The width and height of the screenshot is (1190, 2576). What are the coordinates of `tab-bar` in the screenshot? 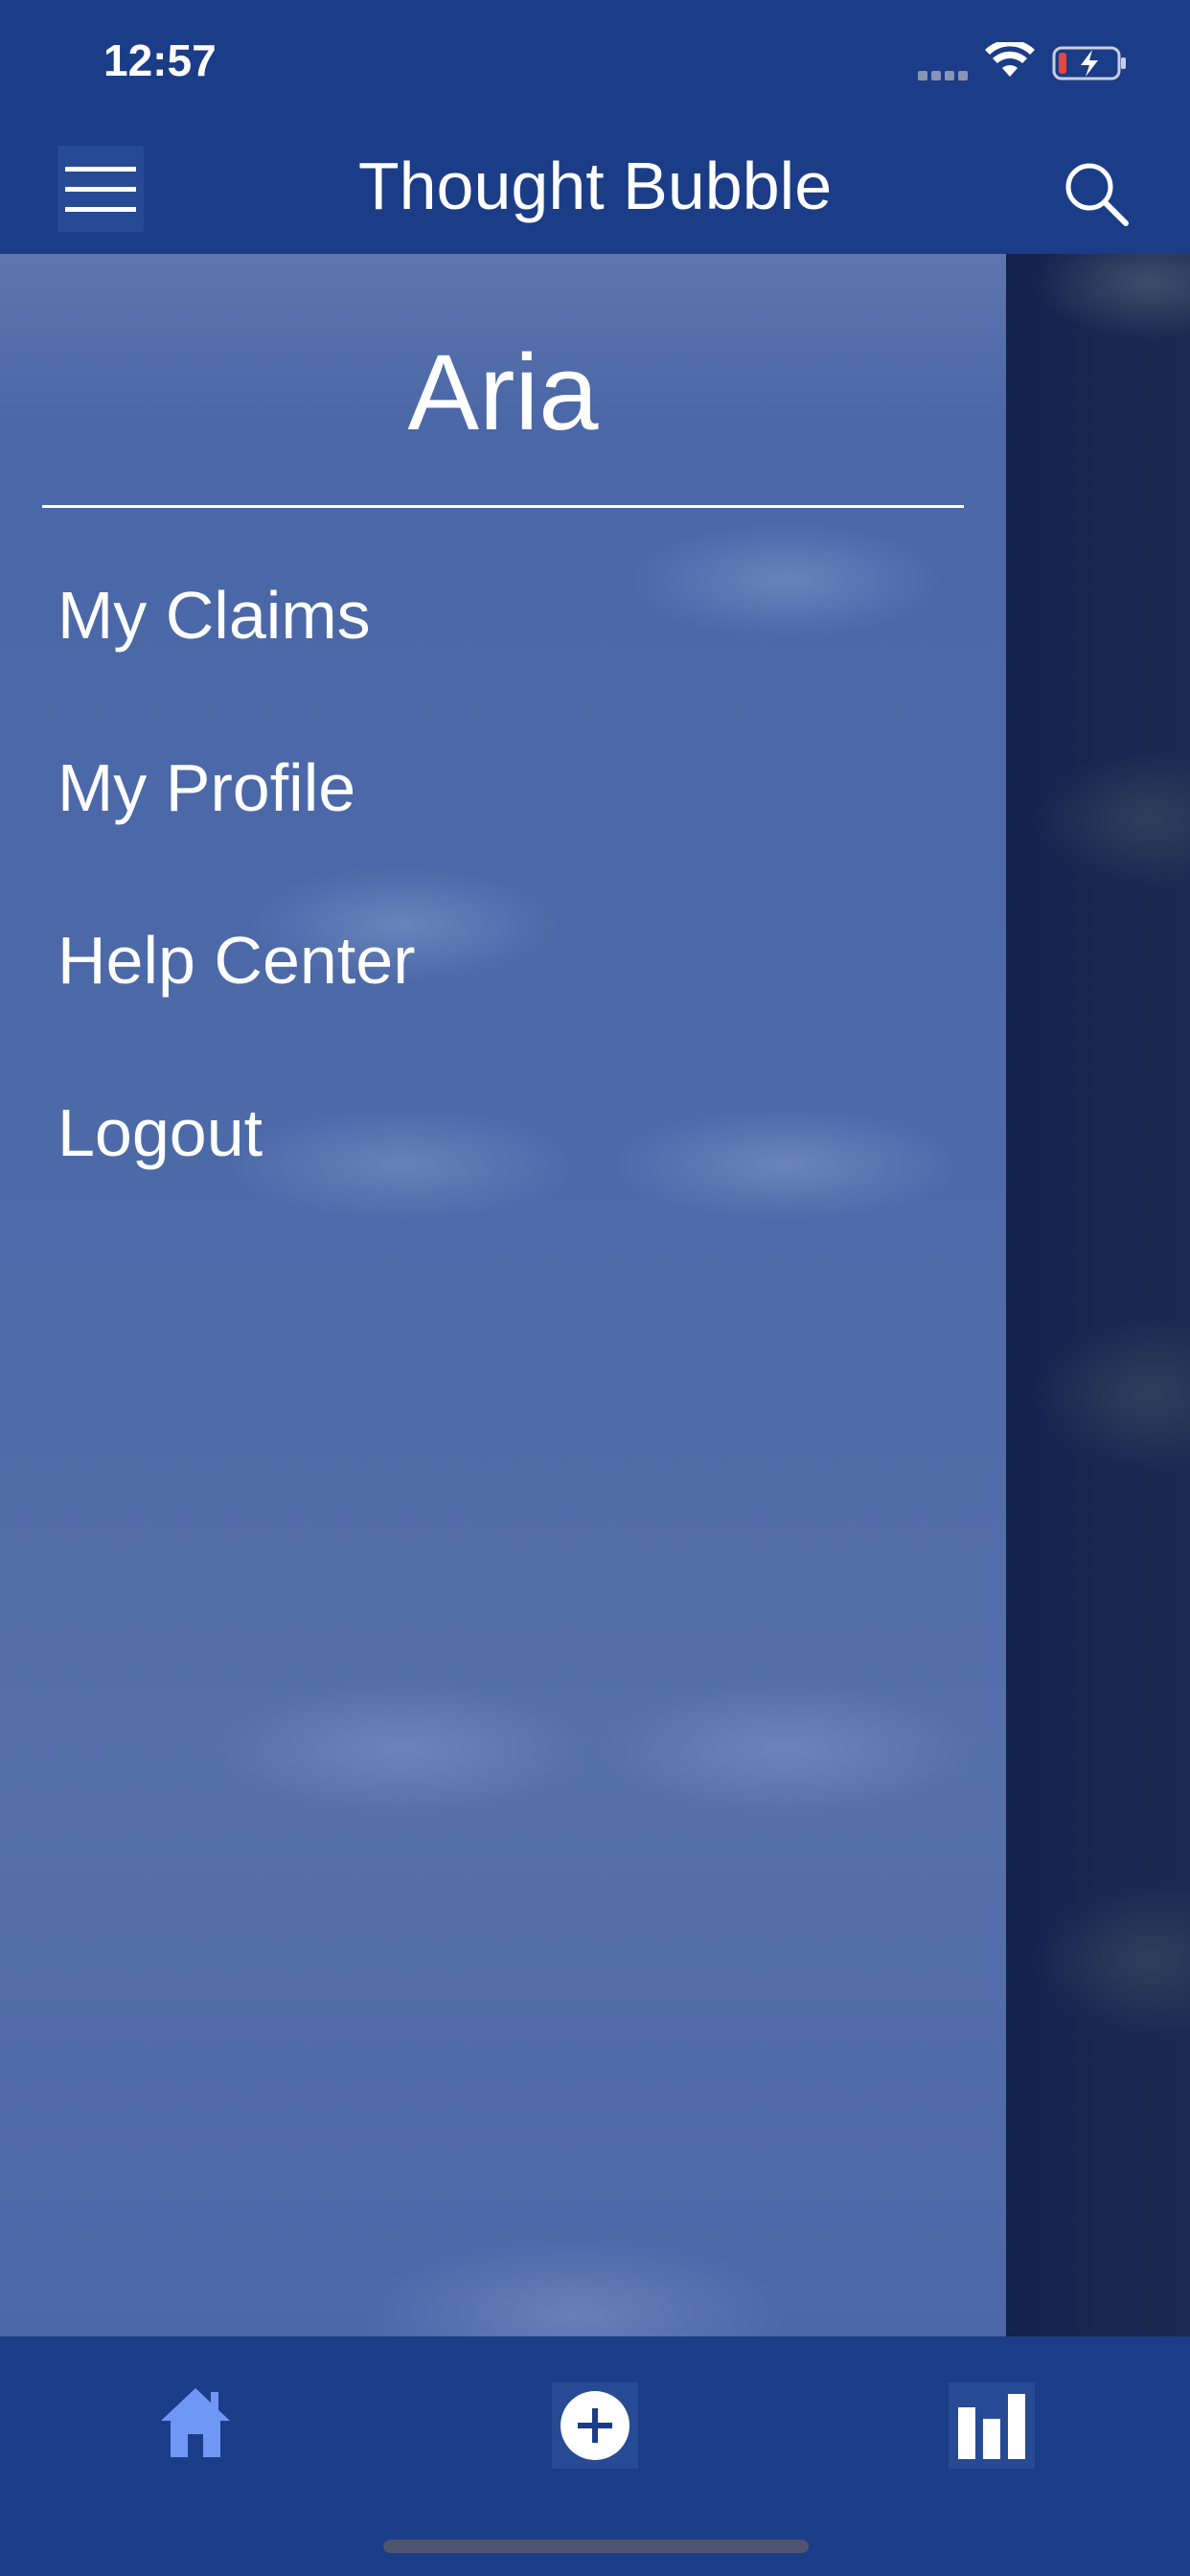 It's located at (595, 2456).